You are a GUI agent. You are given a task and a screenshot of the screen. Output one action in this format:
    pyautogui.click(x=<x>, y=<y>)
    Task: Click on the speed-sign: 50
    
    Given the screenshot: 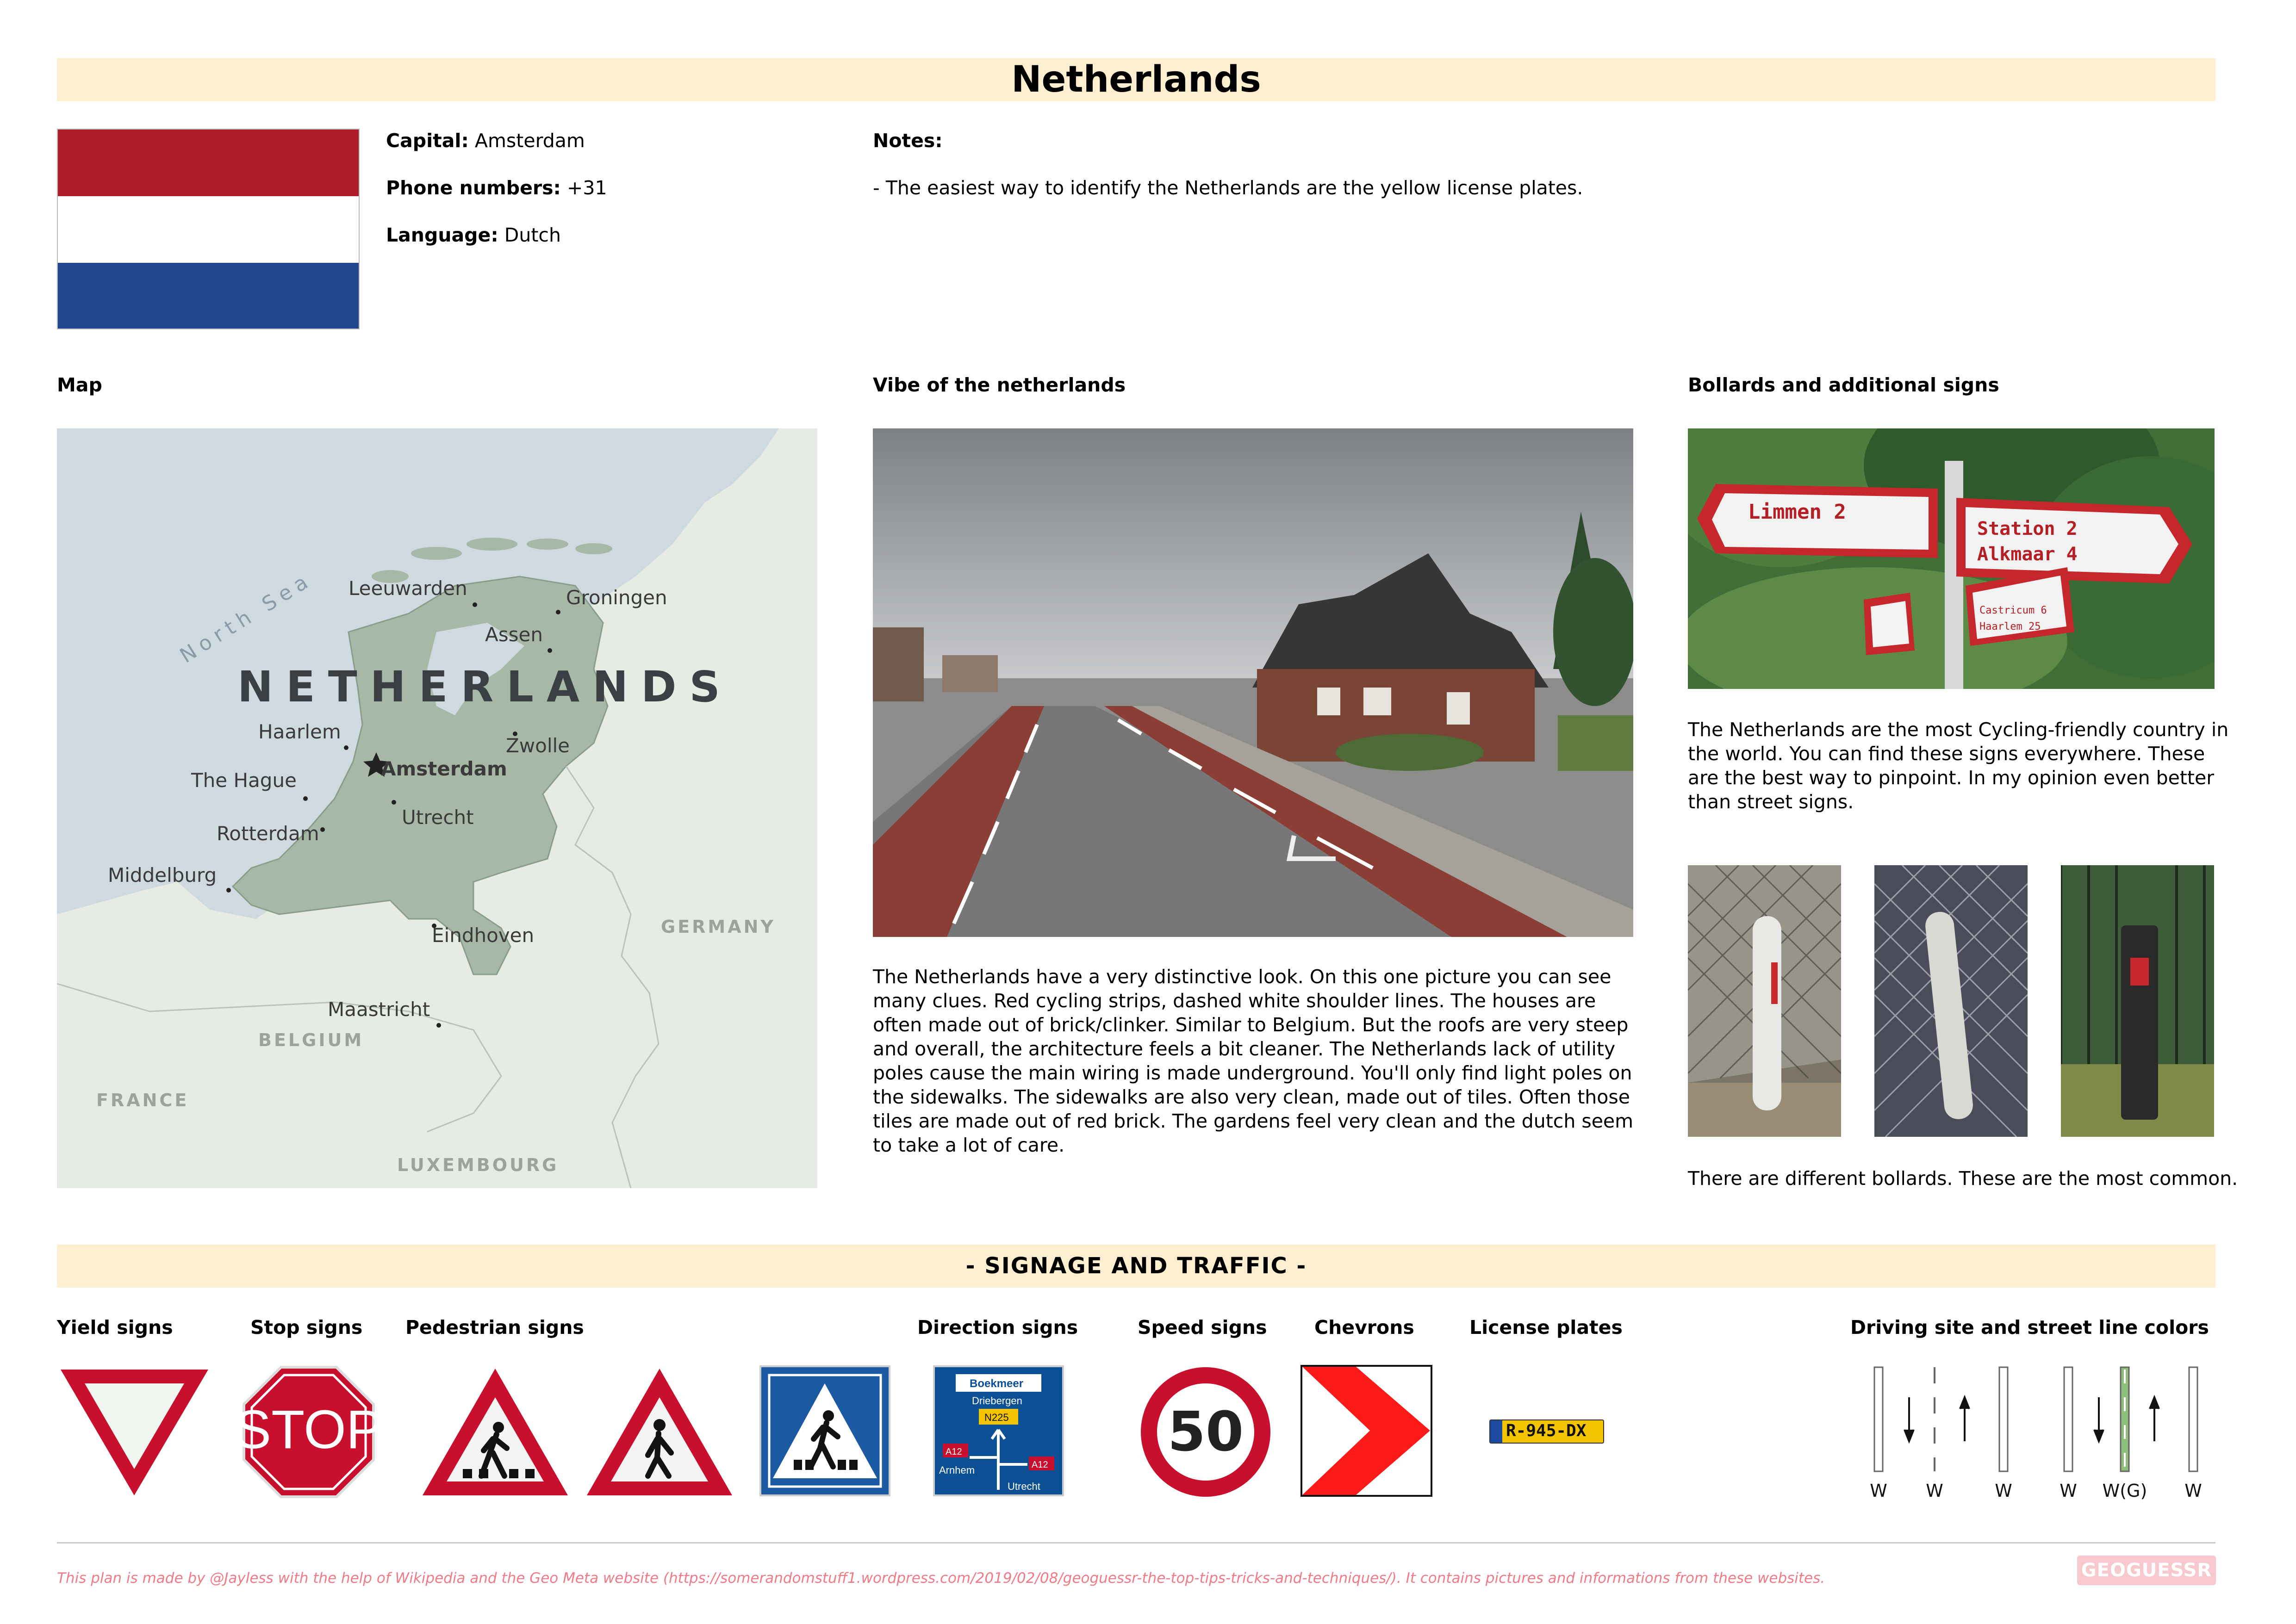 What is the action you would take?
    pyautogui.click(x=1205, y=1432)
    